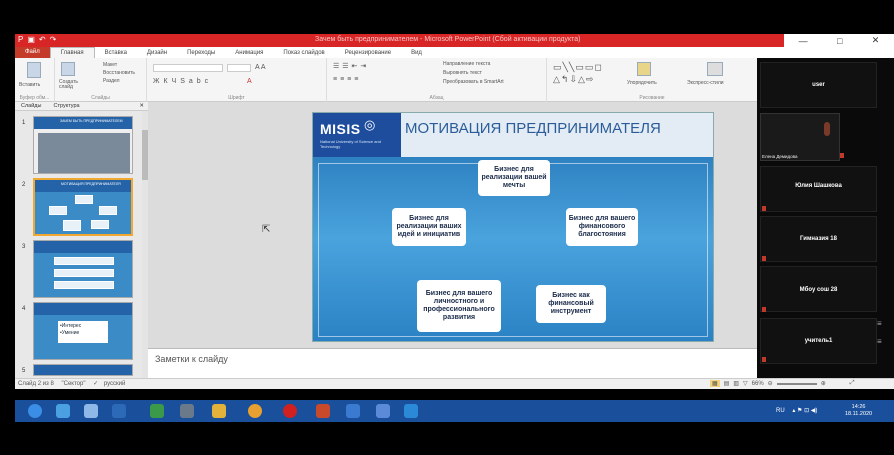  What do you see at coordinates (35, 411) in the screenshot?
I see `start-button-icon` at bounding box center [35, 411].